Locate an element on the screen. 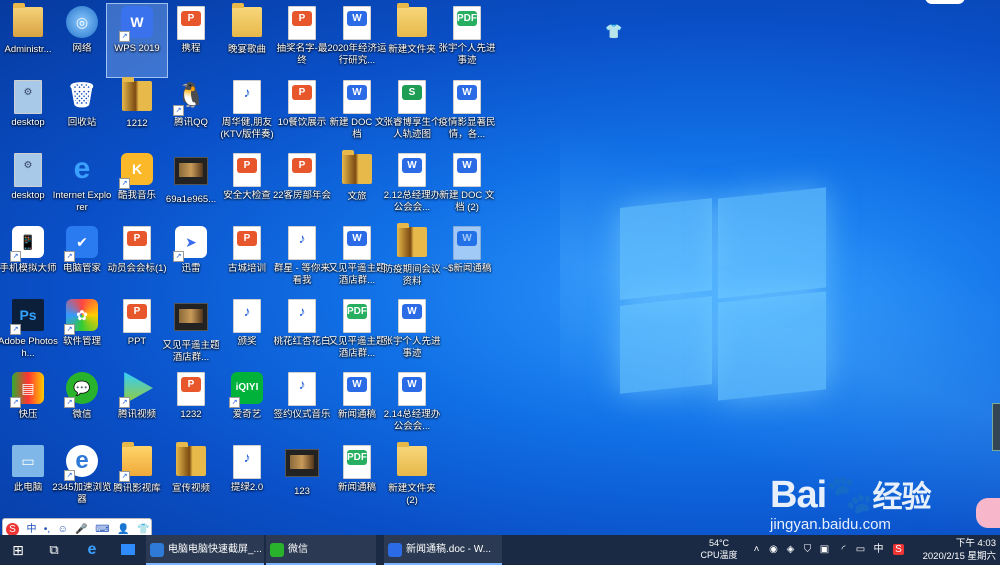 Image resolution: width=1000 pixels, height=565 pixels. desktop-icon: iQIYI ↗ 爱奇艺 is located at coordinates (247, 406).